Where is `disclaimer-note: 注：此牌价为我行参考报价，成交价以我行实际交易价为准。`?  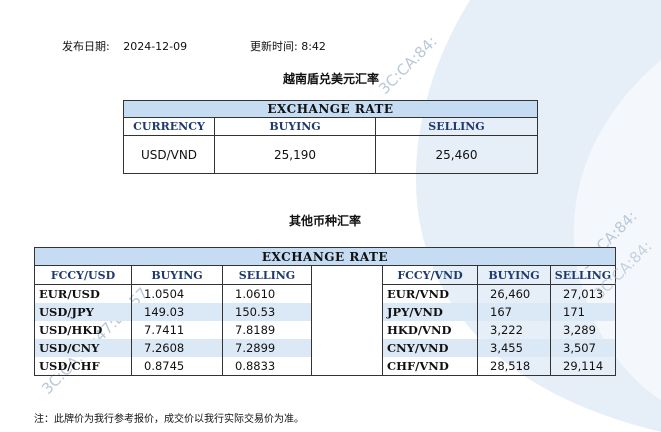
disclaimer-note: 注：此牌价为我行参考报价，成交价以我行实际交易价为准。 is located at coordinates (169, 419).